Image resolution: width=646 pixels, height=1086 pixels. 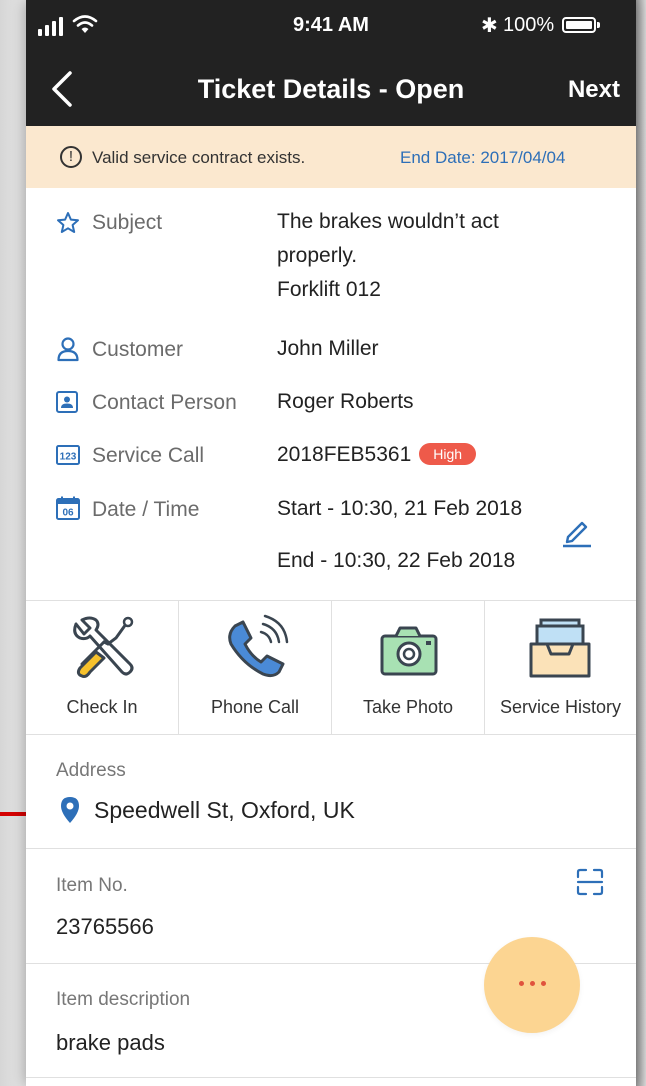 What do you see at coordinates (13, 543) in the screenshot?
I see `background-left` at bounding box center [13, 543].